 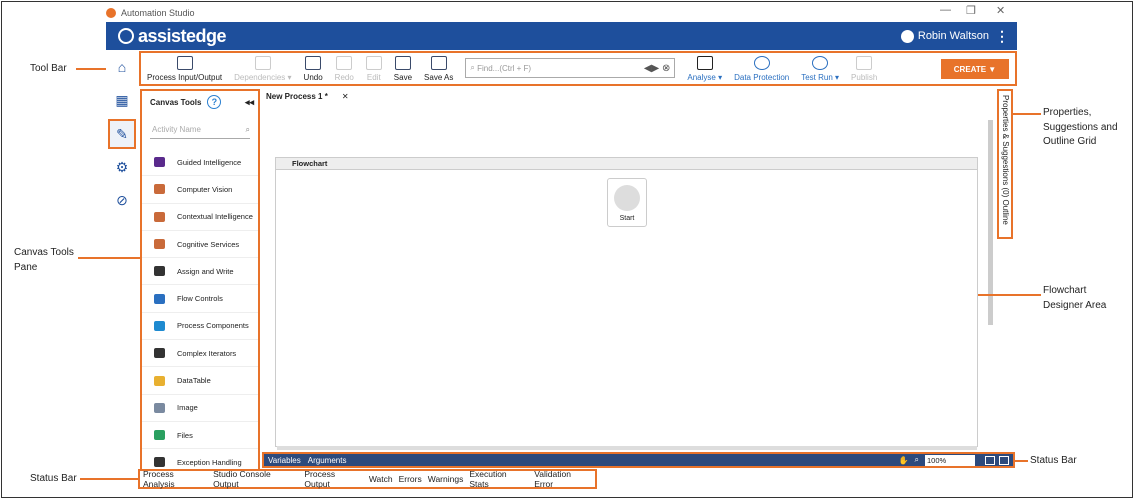 I want to click on test-run-button: Test Run ▾, so click(x=820, y=70).